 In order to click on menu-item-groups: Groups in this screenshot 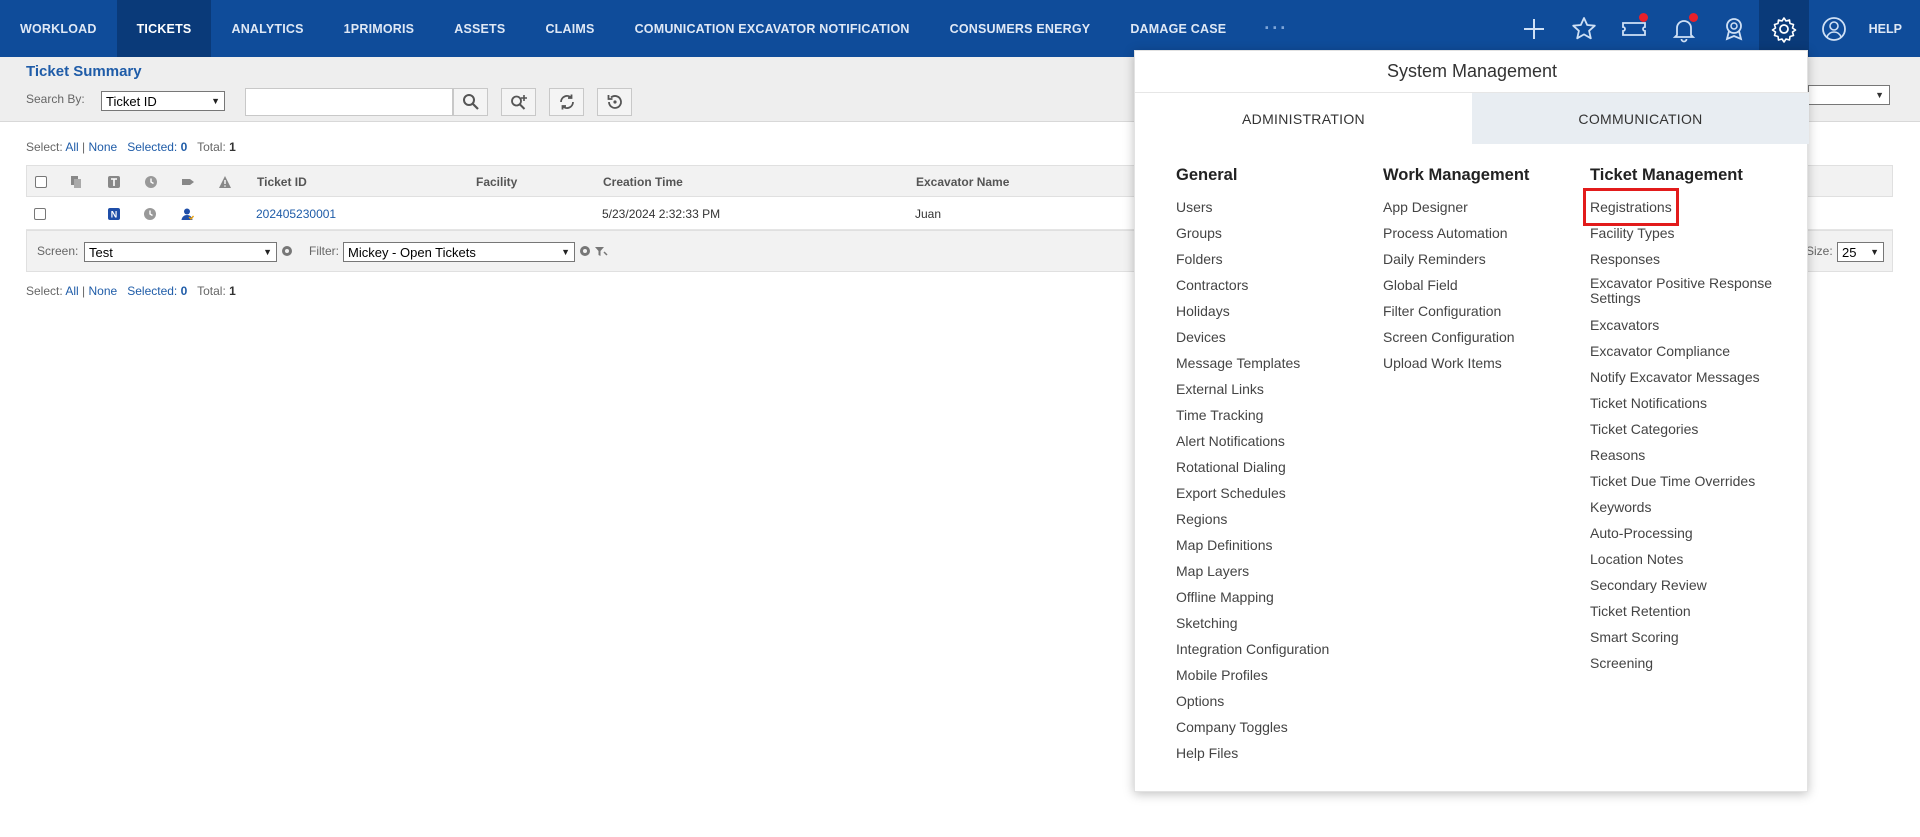, I will do `click(1276, 233)`.